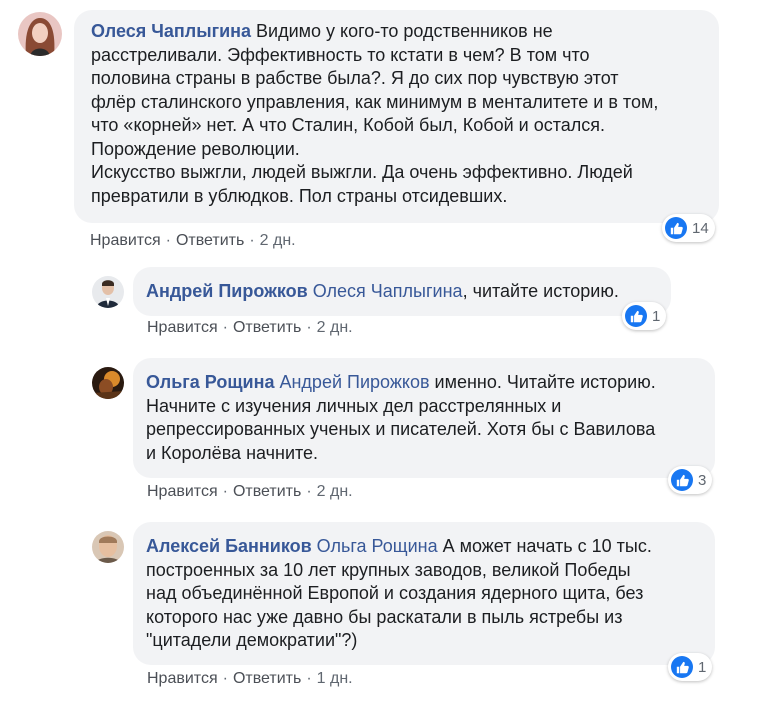 The image size is (766, 707). I want to click on comment-actions: Нравится · Ответить · 1 дн., so click(250, 679).